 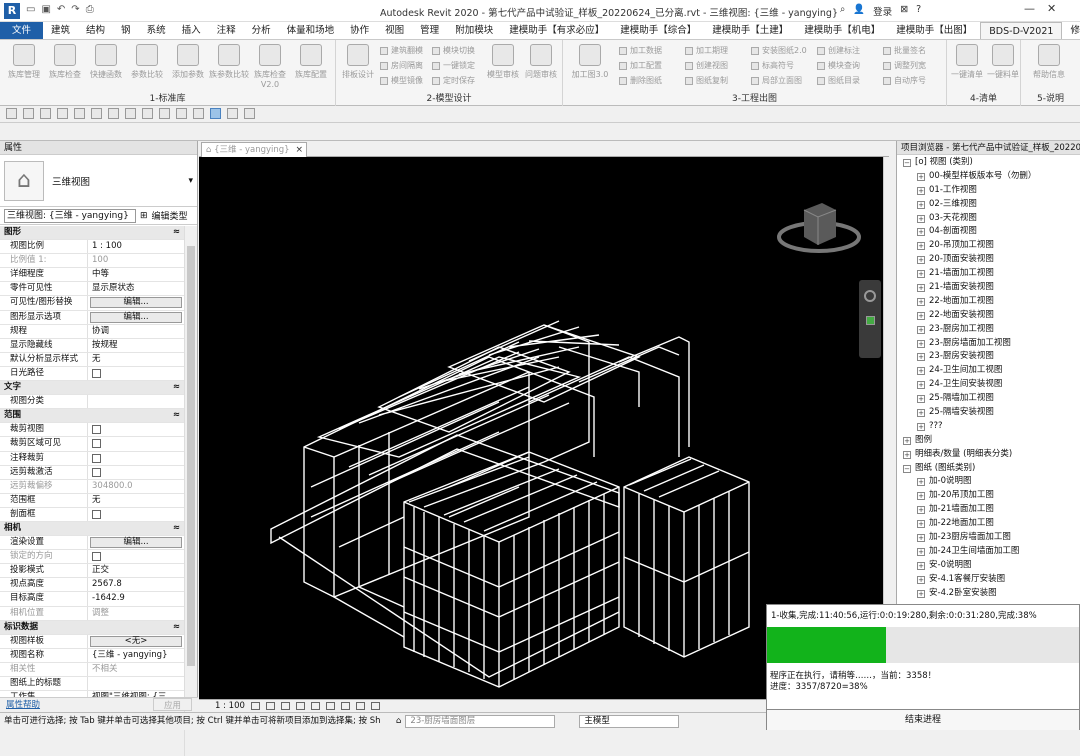 I want to click on drawing-tool-6: 创建视图, so click(x=706, y=65).